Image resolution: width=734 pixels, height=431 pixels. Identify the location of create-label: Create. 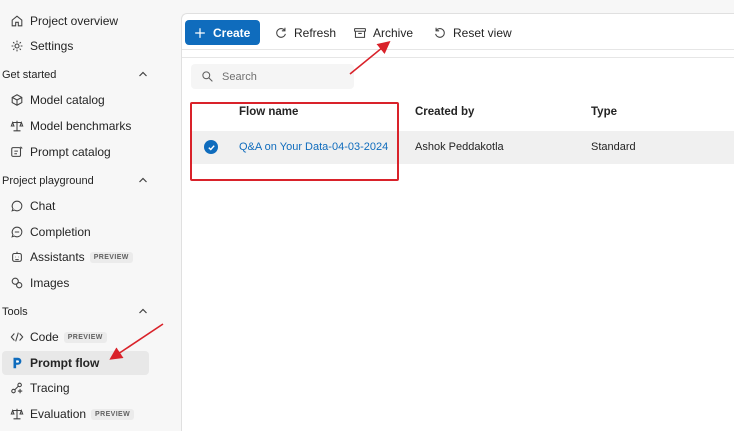
(232, 32).